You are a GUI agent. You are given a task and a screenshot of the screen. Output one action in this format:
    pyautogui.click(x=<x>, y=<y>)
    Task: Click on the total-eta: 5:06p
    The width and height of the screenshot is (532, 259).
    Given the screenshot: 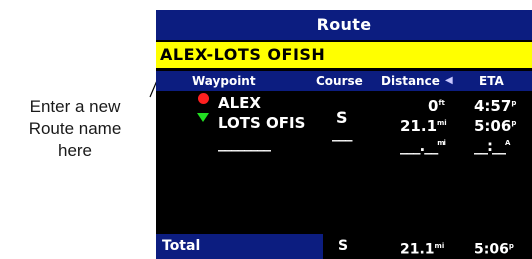 What is the action you would take?
    pyautogui.click(x=494, y=249)
    